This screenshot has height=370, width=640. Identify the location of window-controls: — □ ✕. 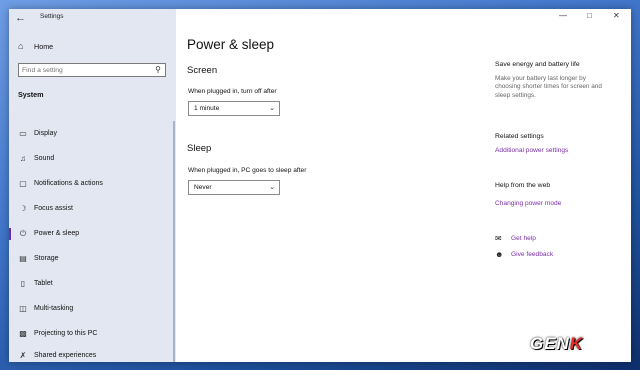
(591, 17).